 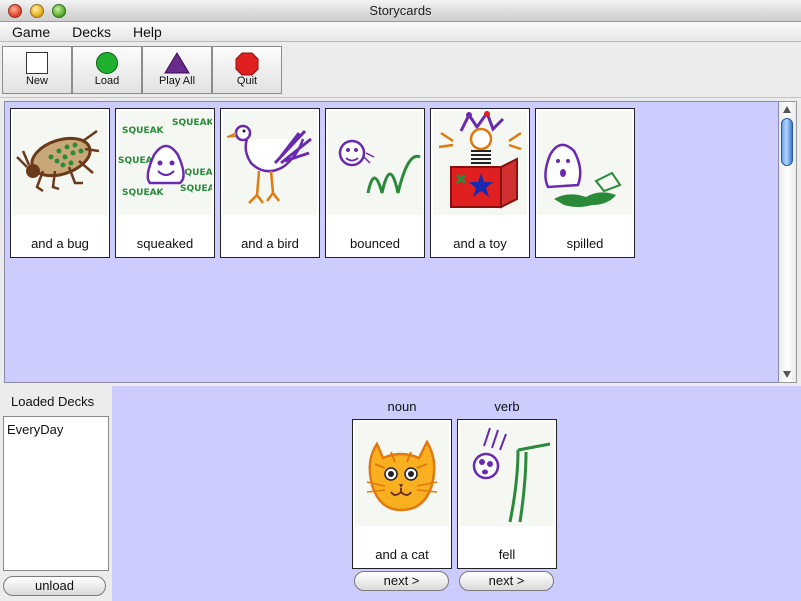 I want to click on window-title: Storycards, so click(x=400, y=10).